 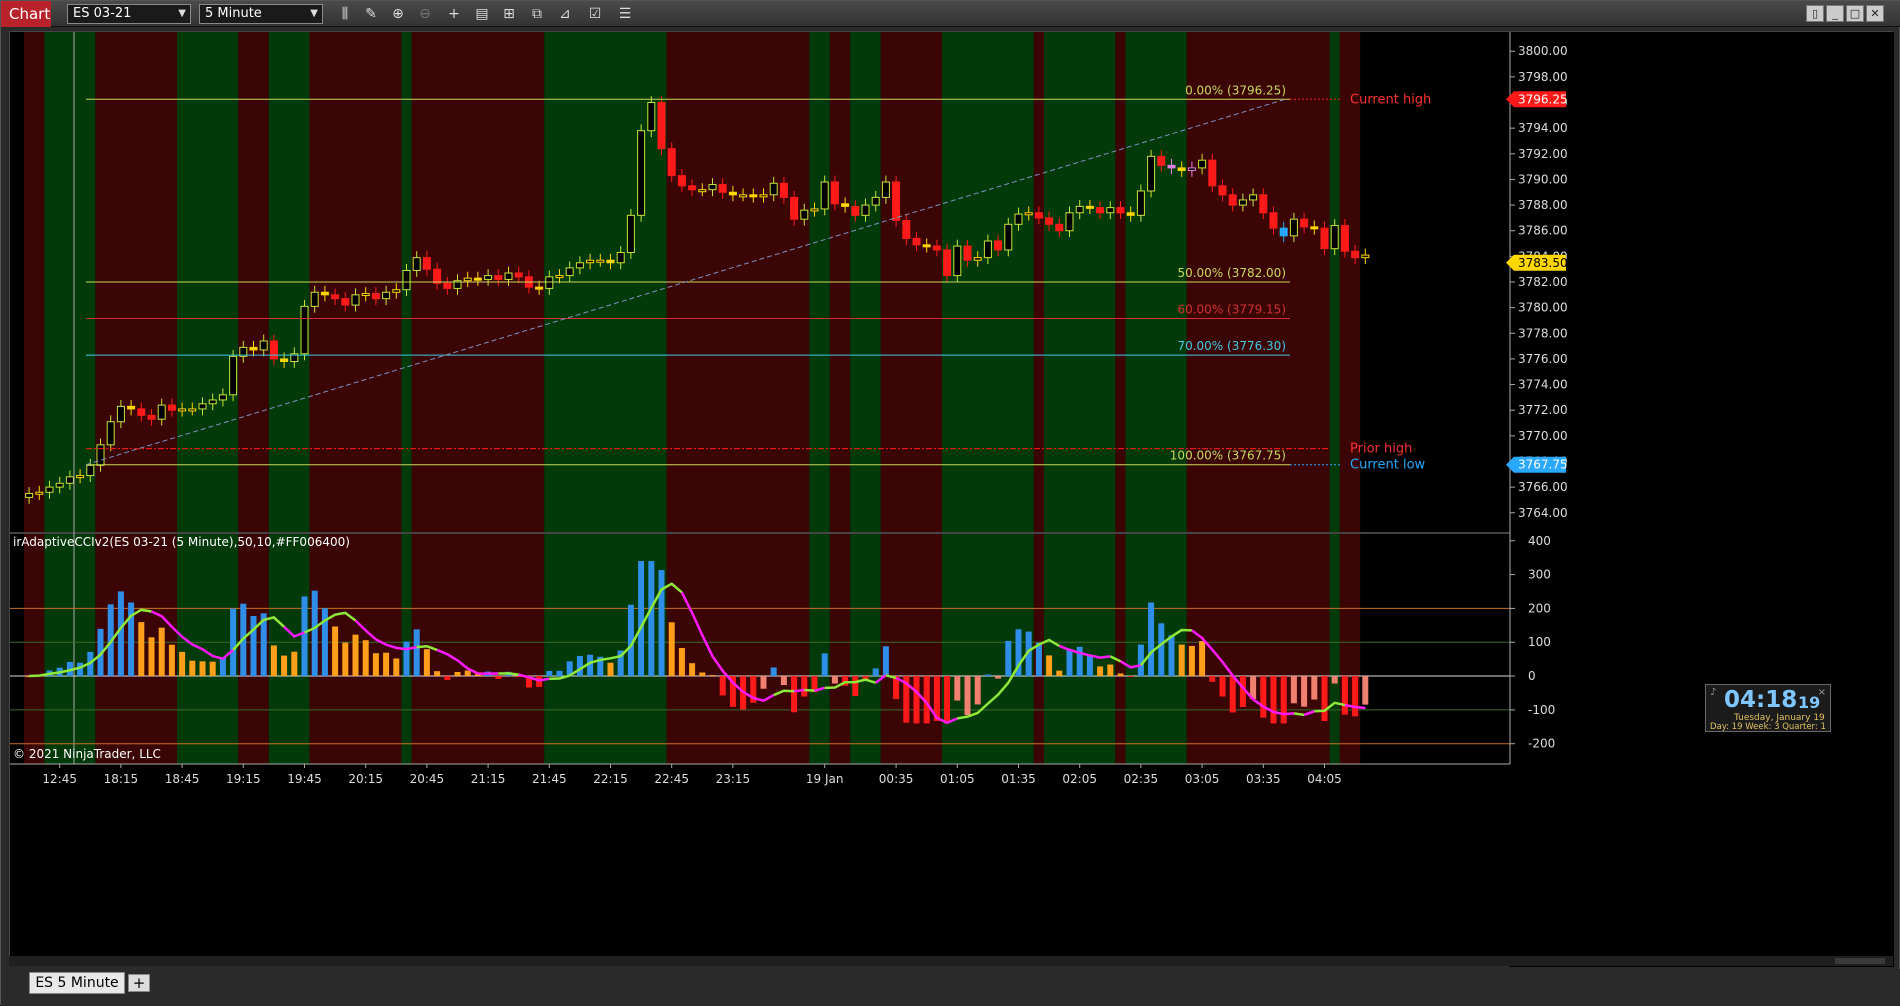 I want to click on indicator-tick-label: -200, so click(x=1541, y=744).